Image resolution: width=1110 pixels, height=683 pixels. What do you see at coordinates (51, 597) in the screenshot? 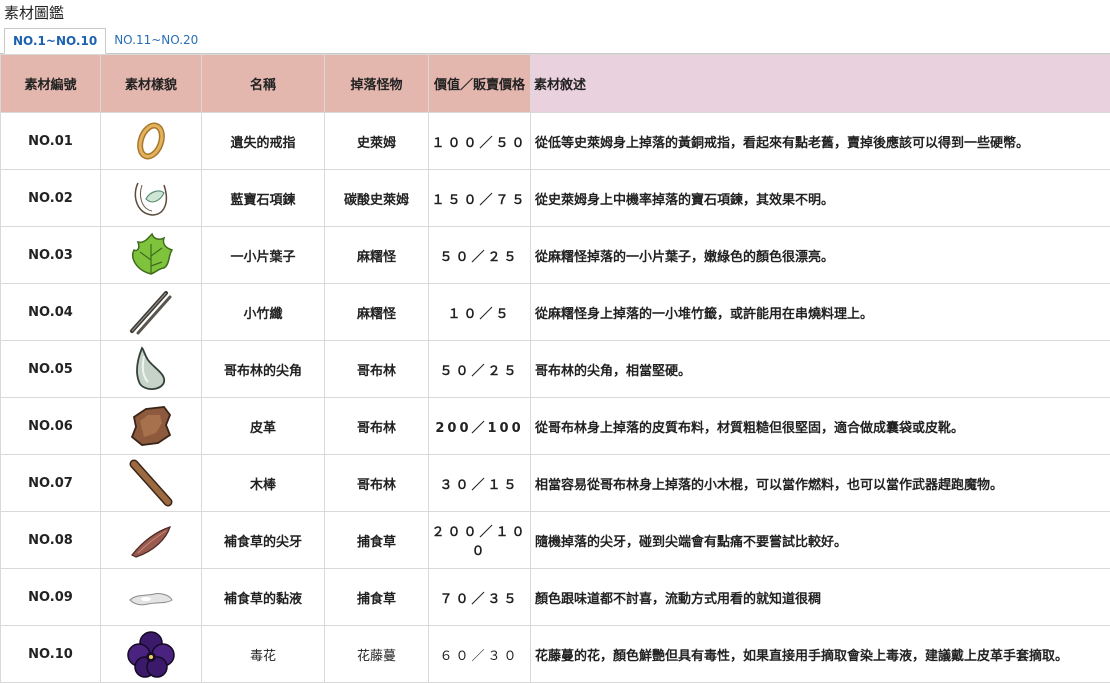
I see `material-id: NO.09` at bounding box center [51, 597].